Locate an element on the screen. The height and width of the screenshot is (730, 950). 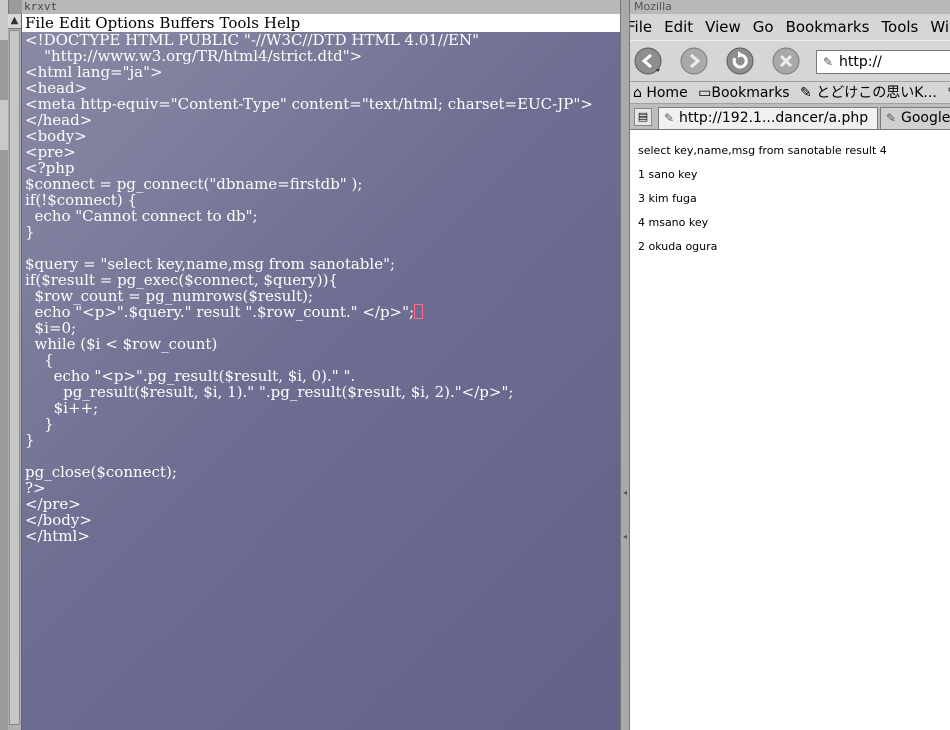
back-button is located at coordinates (648, 61).